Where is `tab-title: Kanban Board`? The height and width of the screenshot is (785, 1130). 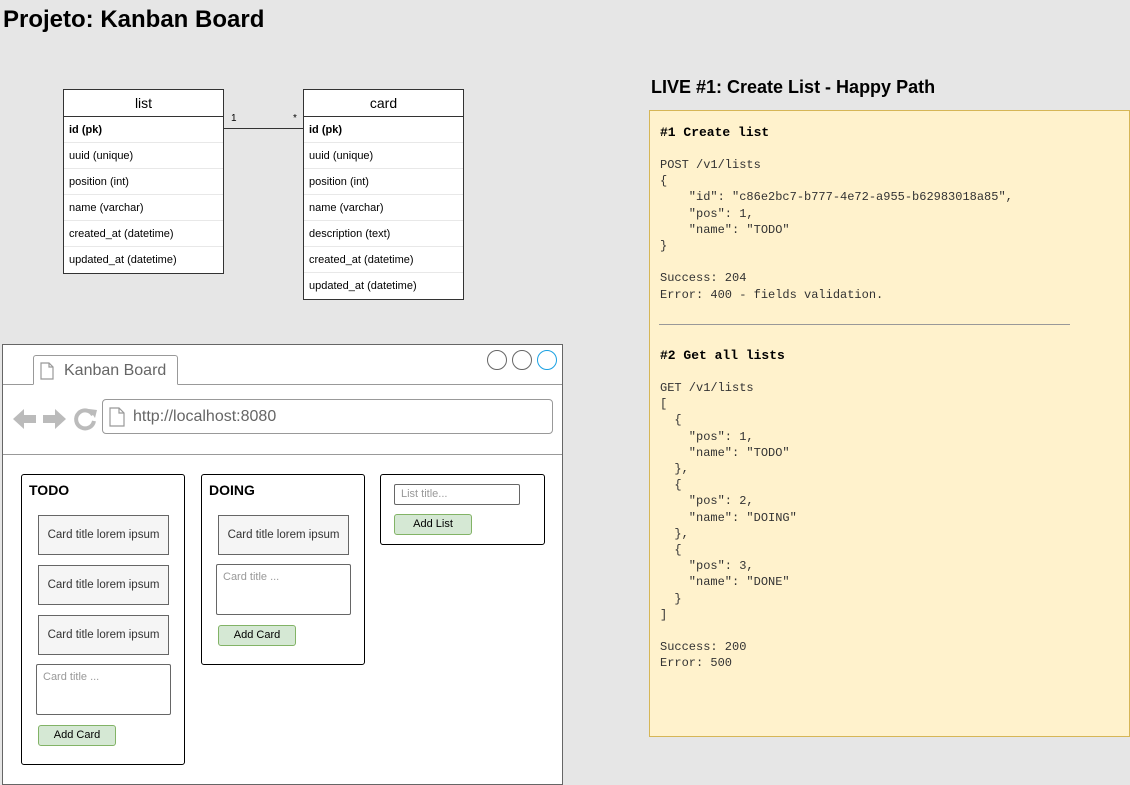
tab-title: Kanban Board is located at coordinates (115, 370).